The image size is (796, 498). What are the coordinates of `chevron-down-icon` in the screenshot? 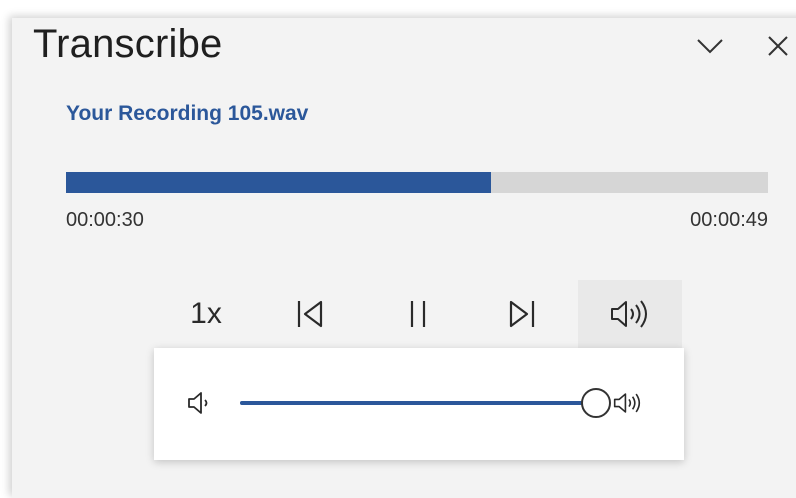 It's located at (710, 46).